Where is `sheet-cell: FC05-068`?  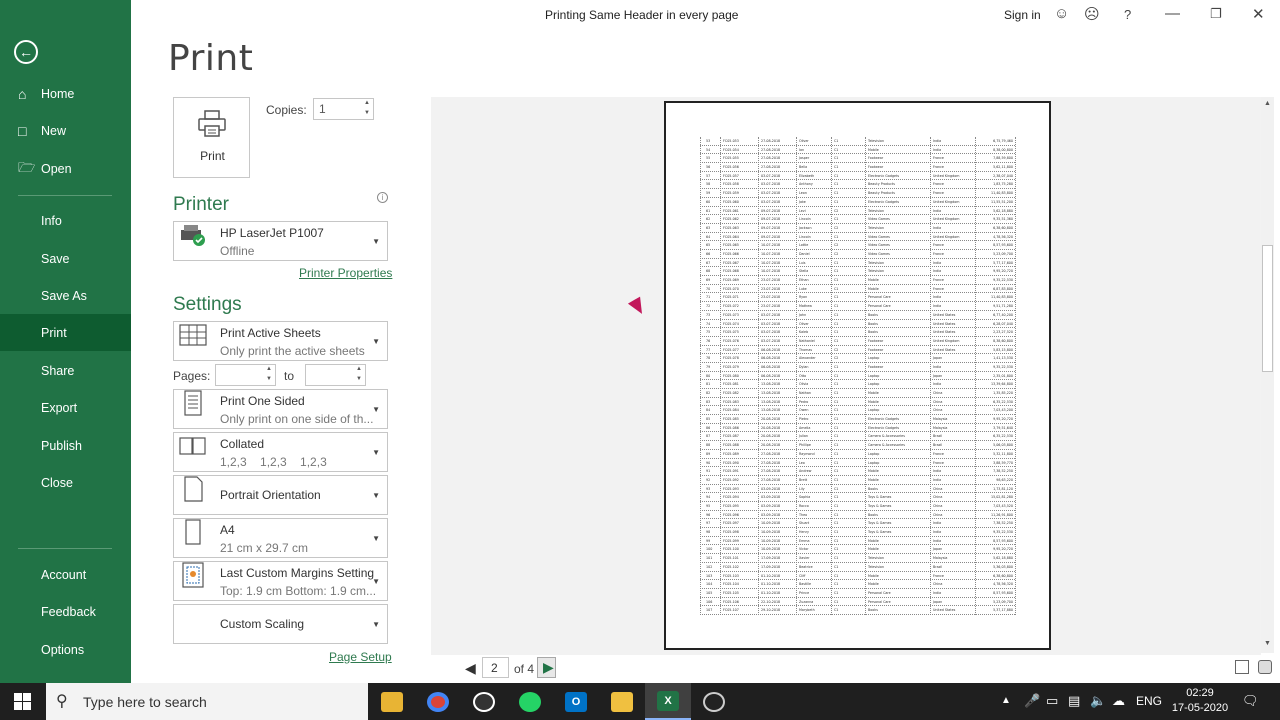
sheet-cell: FC05-068 is located at coordinates (731, 271).